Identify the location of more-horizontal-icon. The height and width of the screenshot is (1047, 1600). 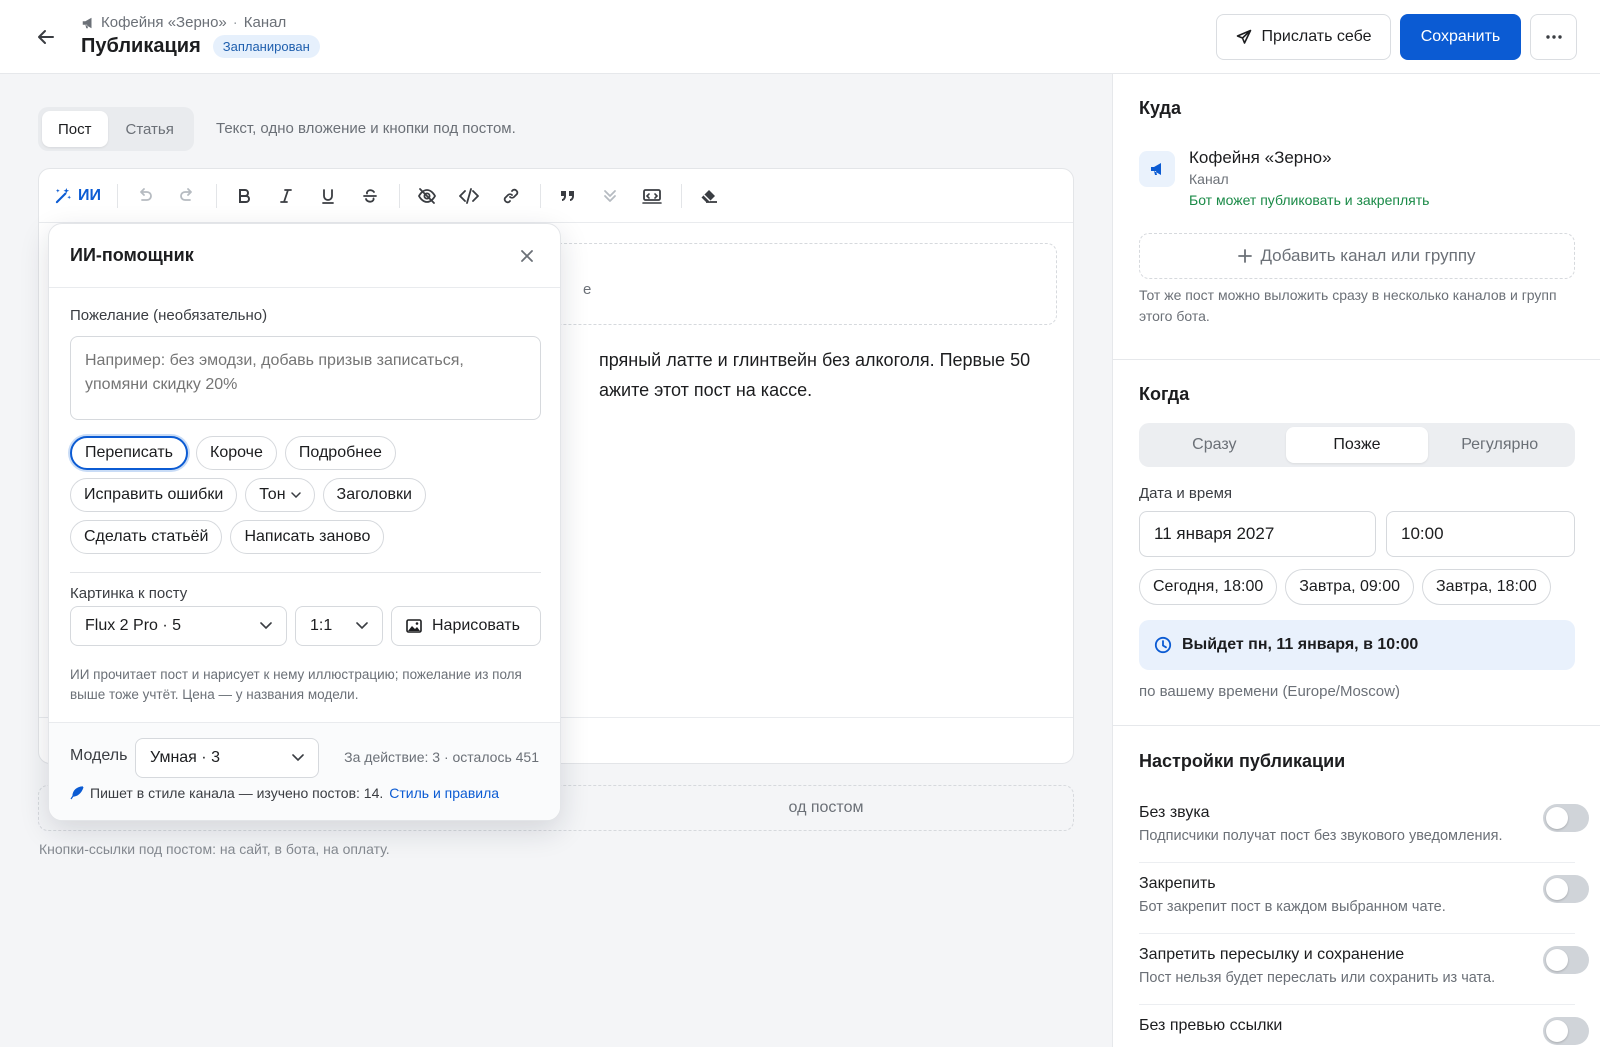
(1553, 37).